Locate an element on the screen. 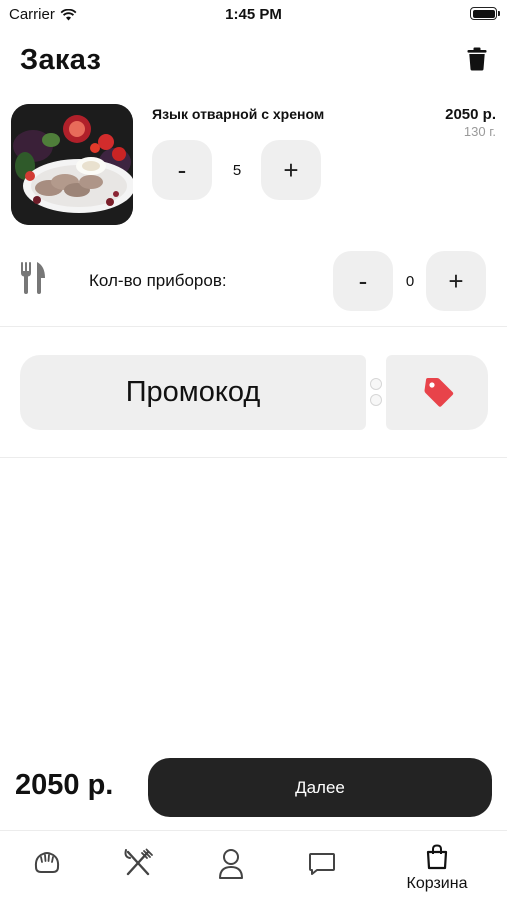 The width and height of the screenshot is (507, 900). promo-code-label: Промокод is located at coordinates (193, 392).